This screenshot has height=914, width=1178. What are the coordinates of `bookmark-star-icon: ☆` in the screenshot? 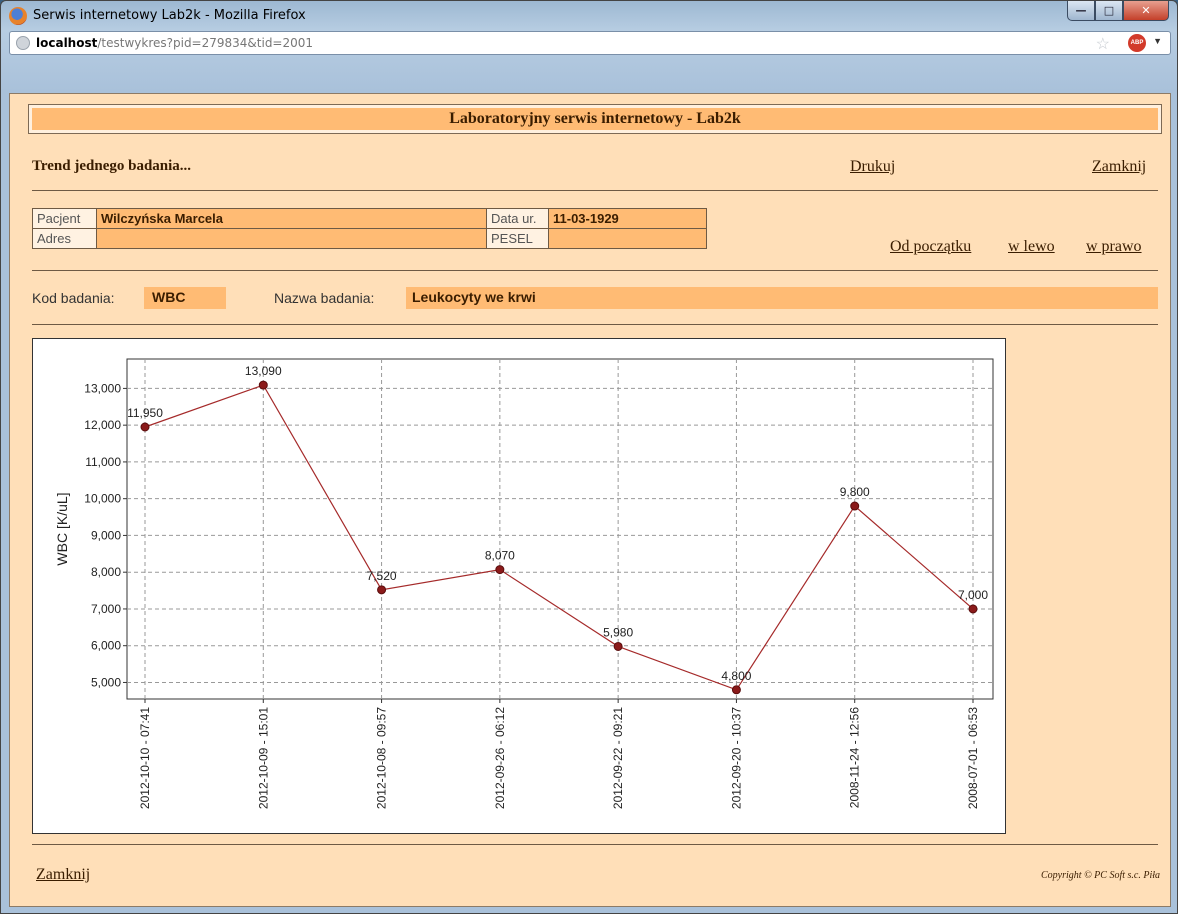 It's located at (1103, 44).